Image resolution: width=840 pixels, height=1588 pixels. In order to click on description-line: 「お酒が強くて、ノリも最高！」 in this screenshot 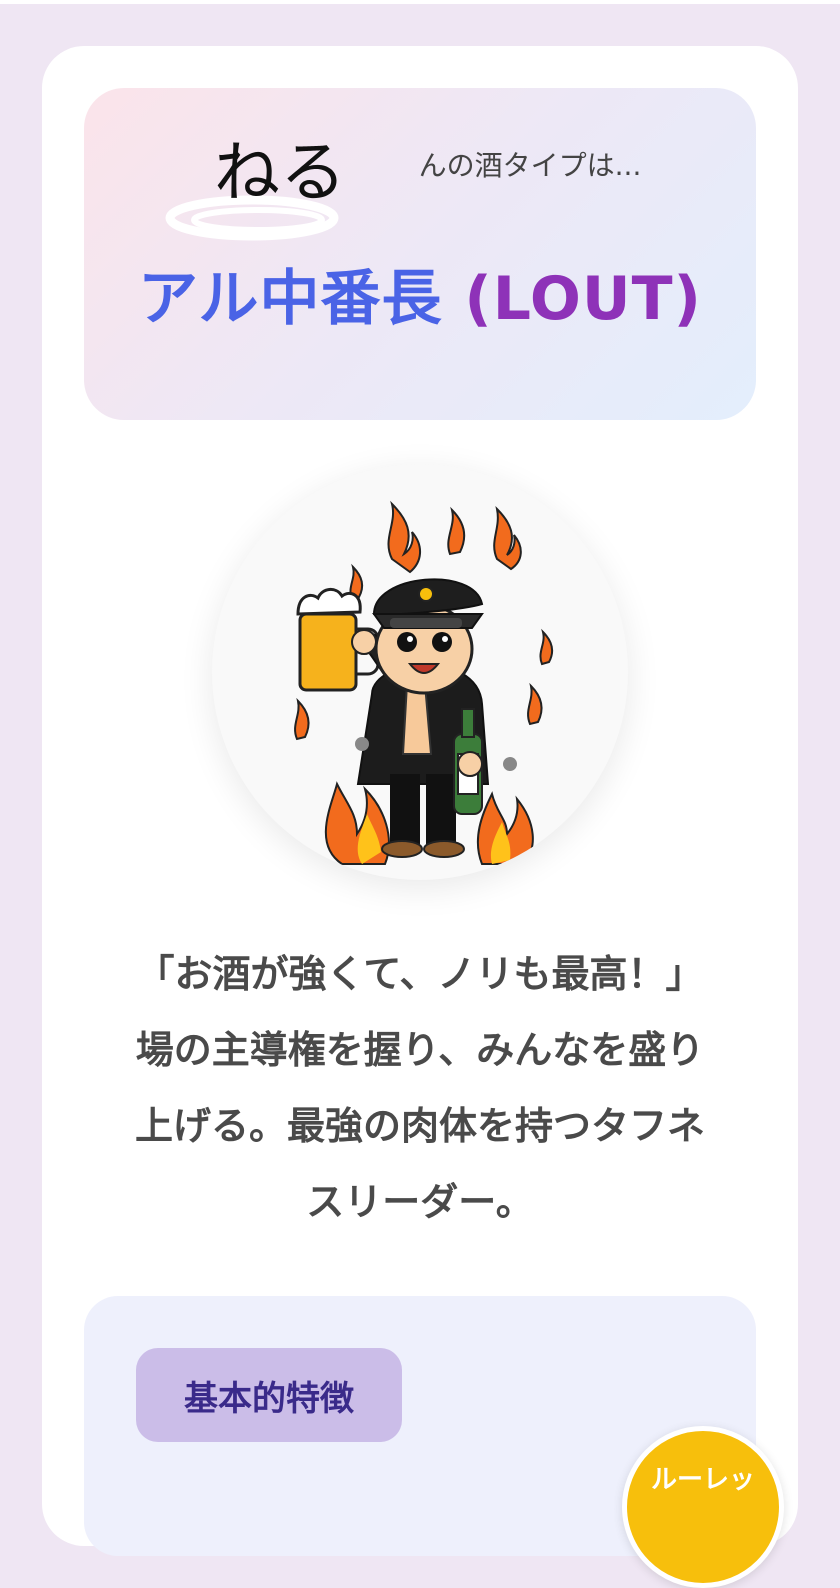, I will do `click(420, 974)`.